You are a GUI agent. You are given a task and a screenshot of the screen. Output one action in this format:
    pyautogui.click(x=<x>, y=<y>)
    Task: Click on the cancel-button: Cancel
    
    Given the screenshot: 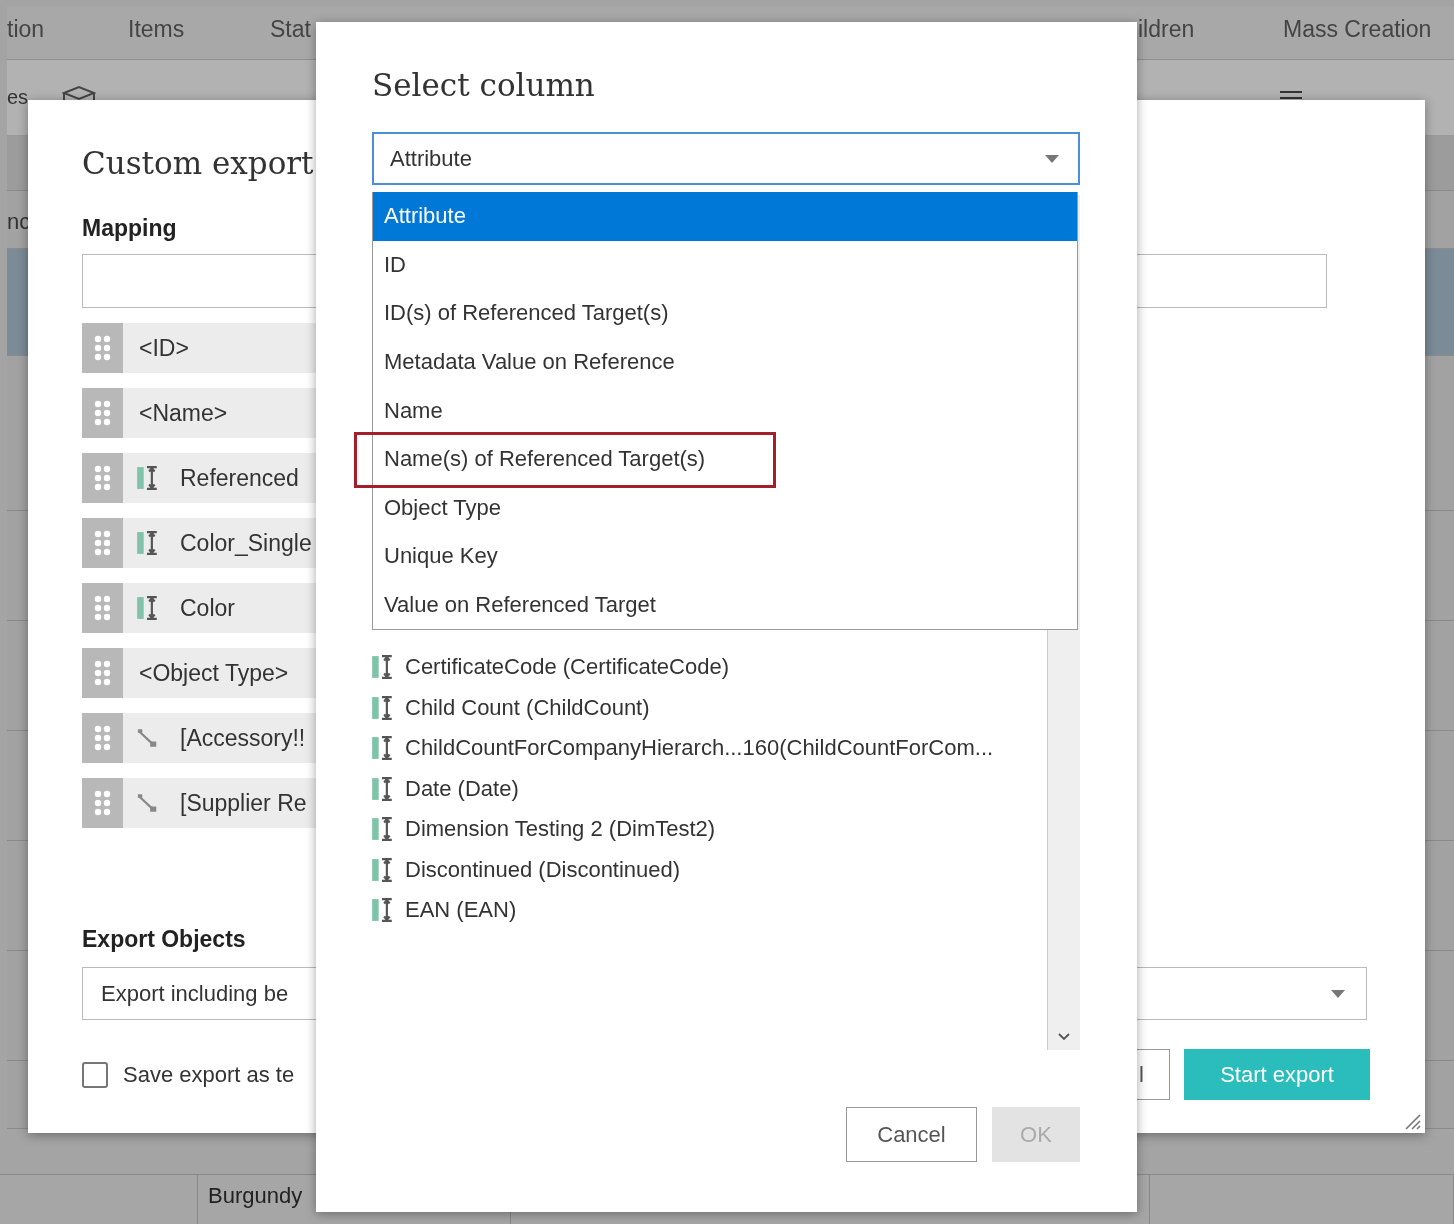 What is the action you would take?
    pyautogui.click(x=911, y=1134)
    